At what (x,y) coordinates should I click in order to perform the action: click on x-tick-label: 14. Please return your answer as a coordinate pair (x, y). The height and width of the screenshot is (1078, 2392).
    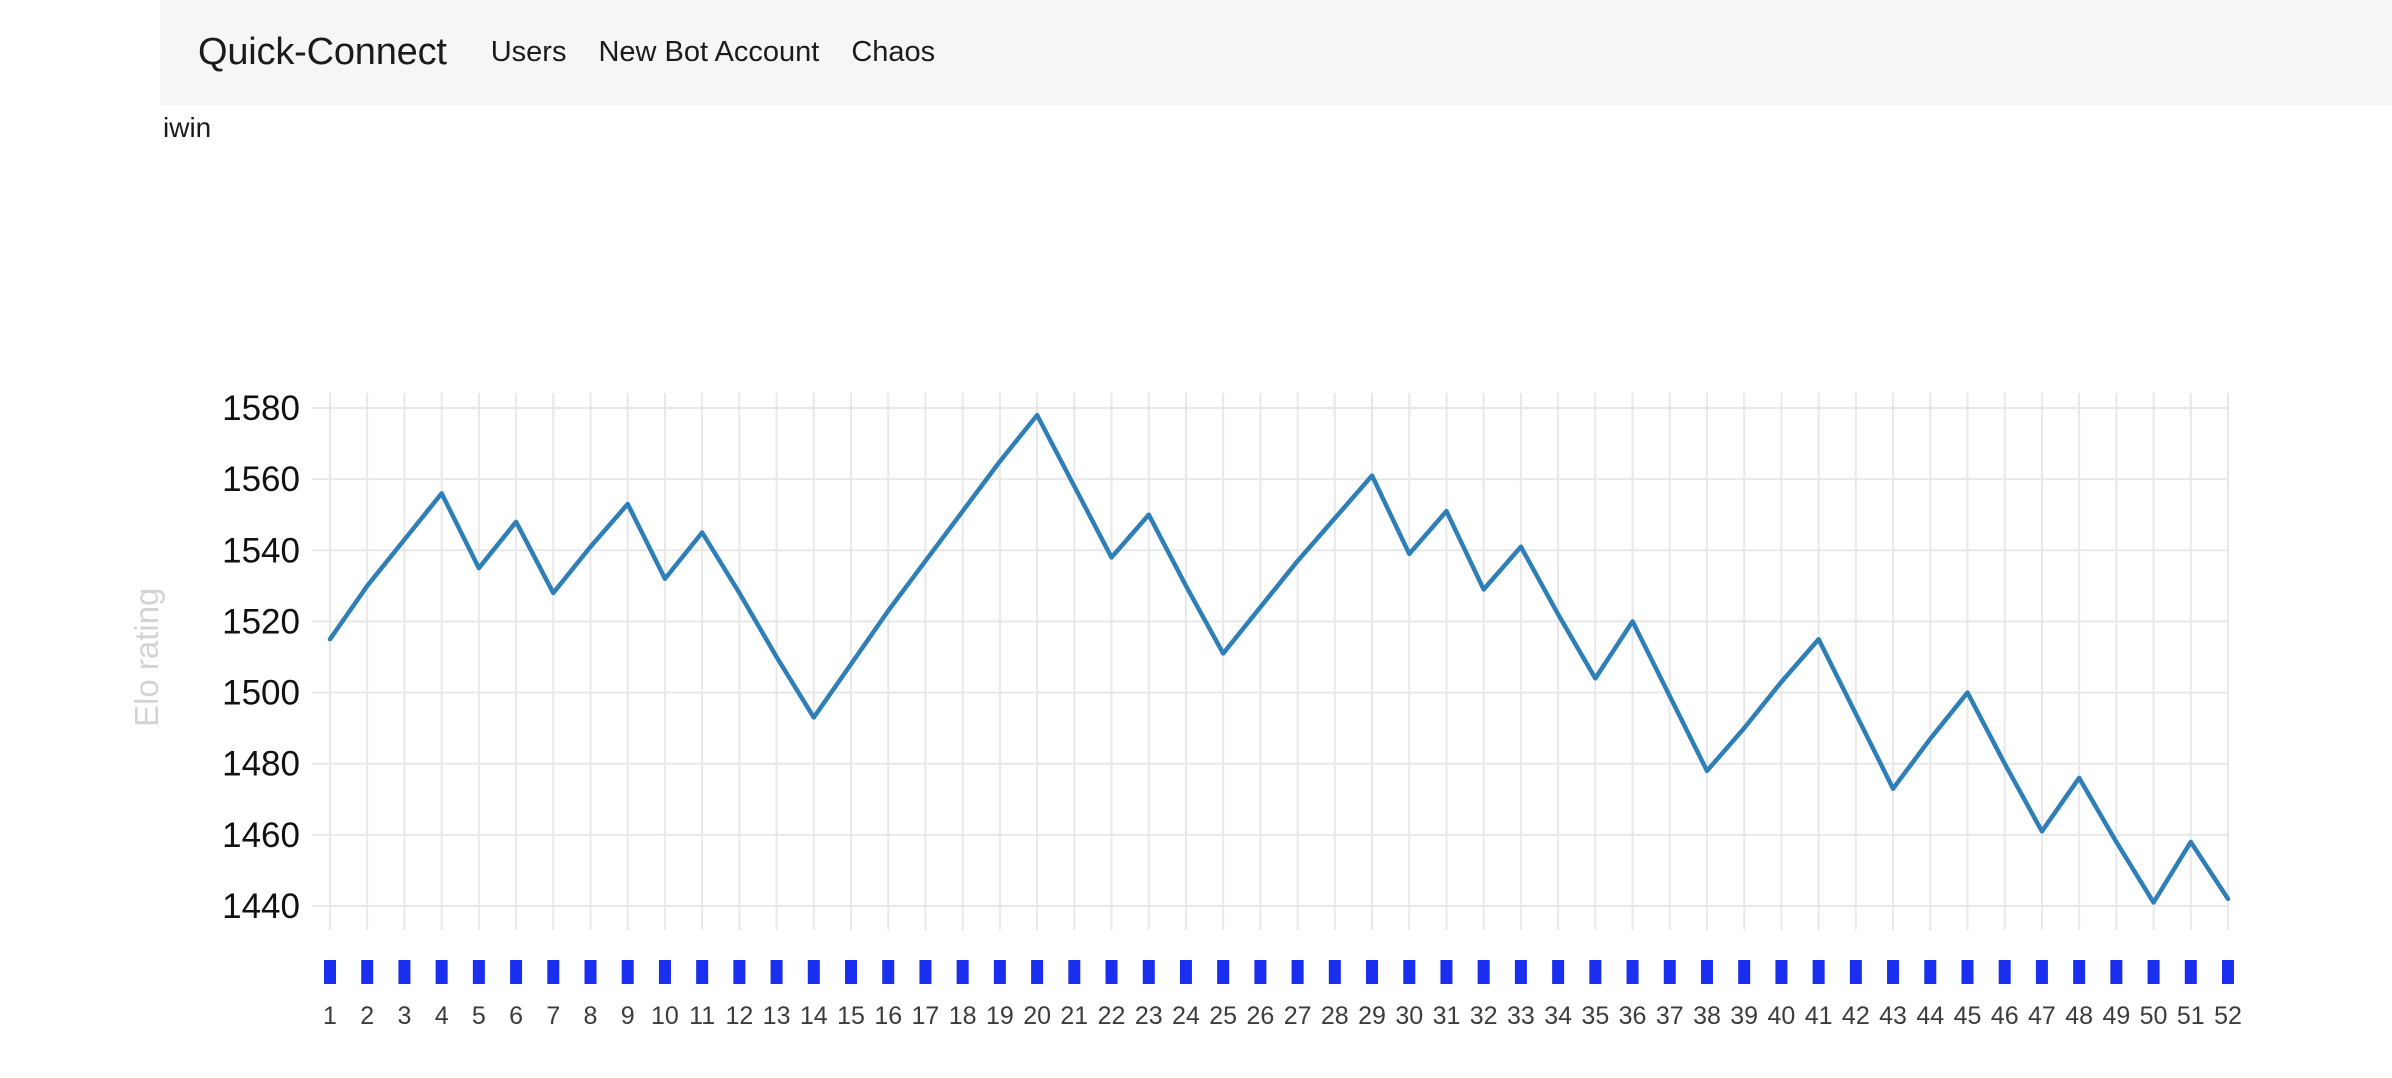
    Looking at the image, I should click on (814, 1016).